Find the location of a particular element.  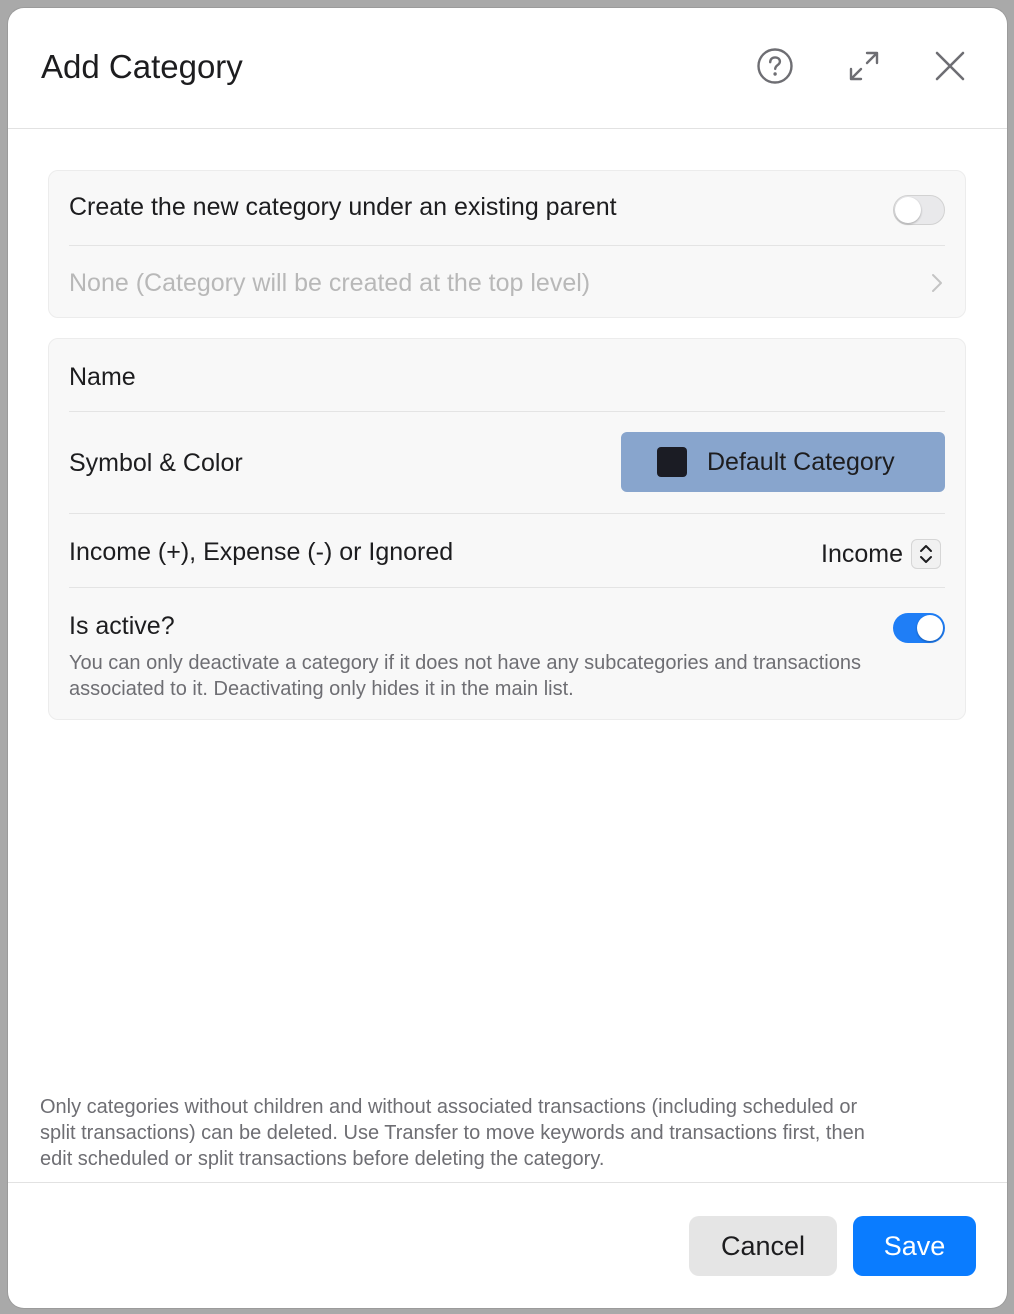

save-button: Save is located at coordinates (914, 1246).